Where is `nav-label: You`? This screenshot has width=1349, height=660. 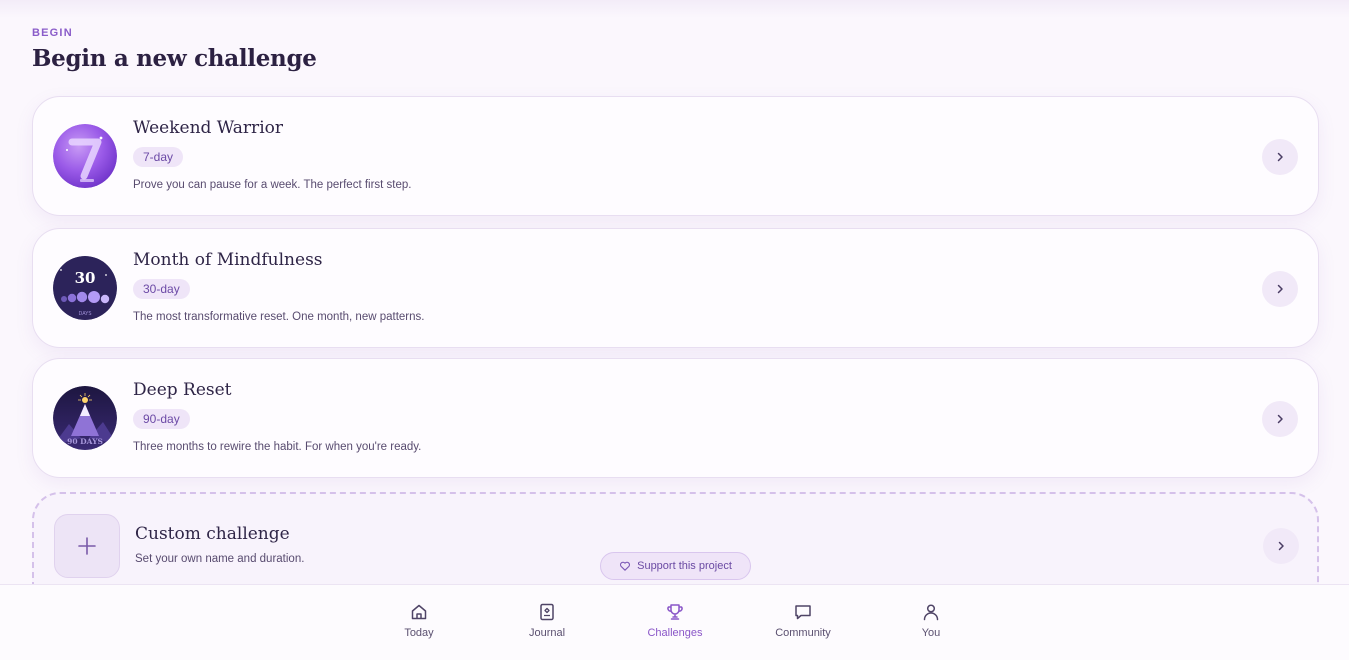 nav-label: You is located at coordinates (931, 633).